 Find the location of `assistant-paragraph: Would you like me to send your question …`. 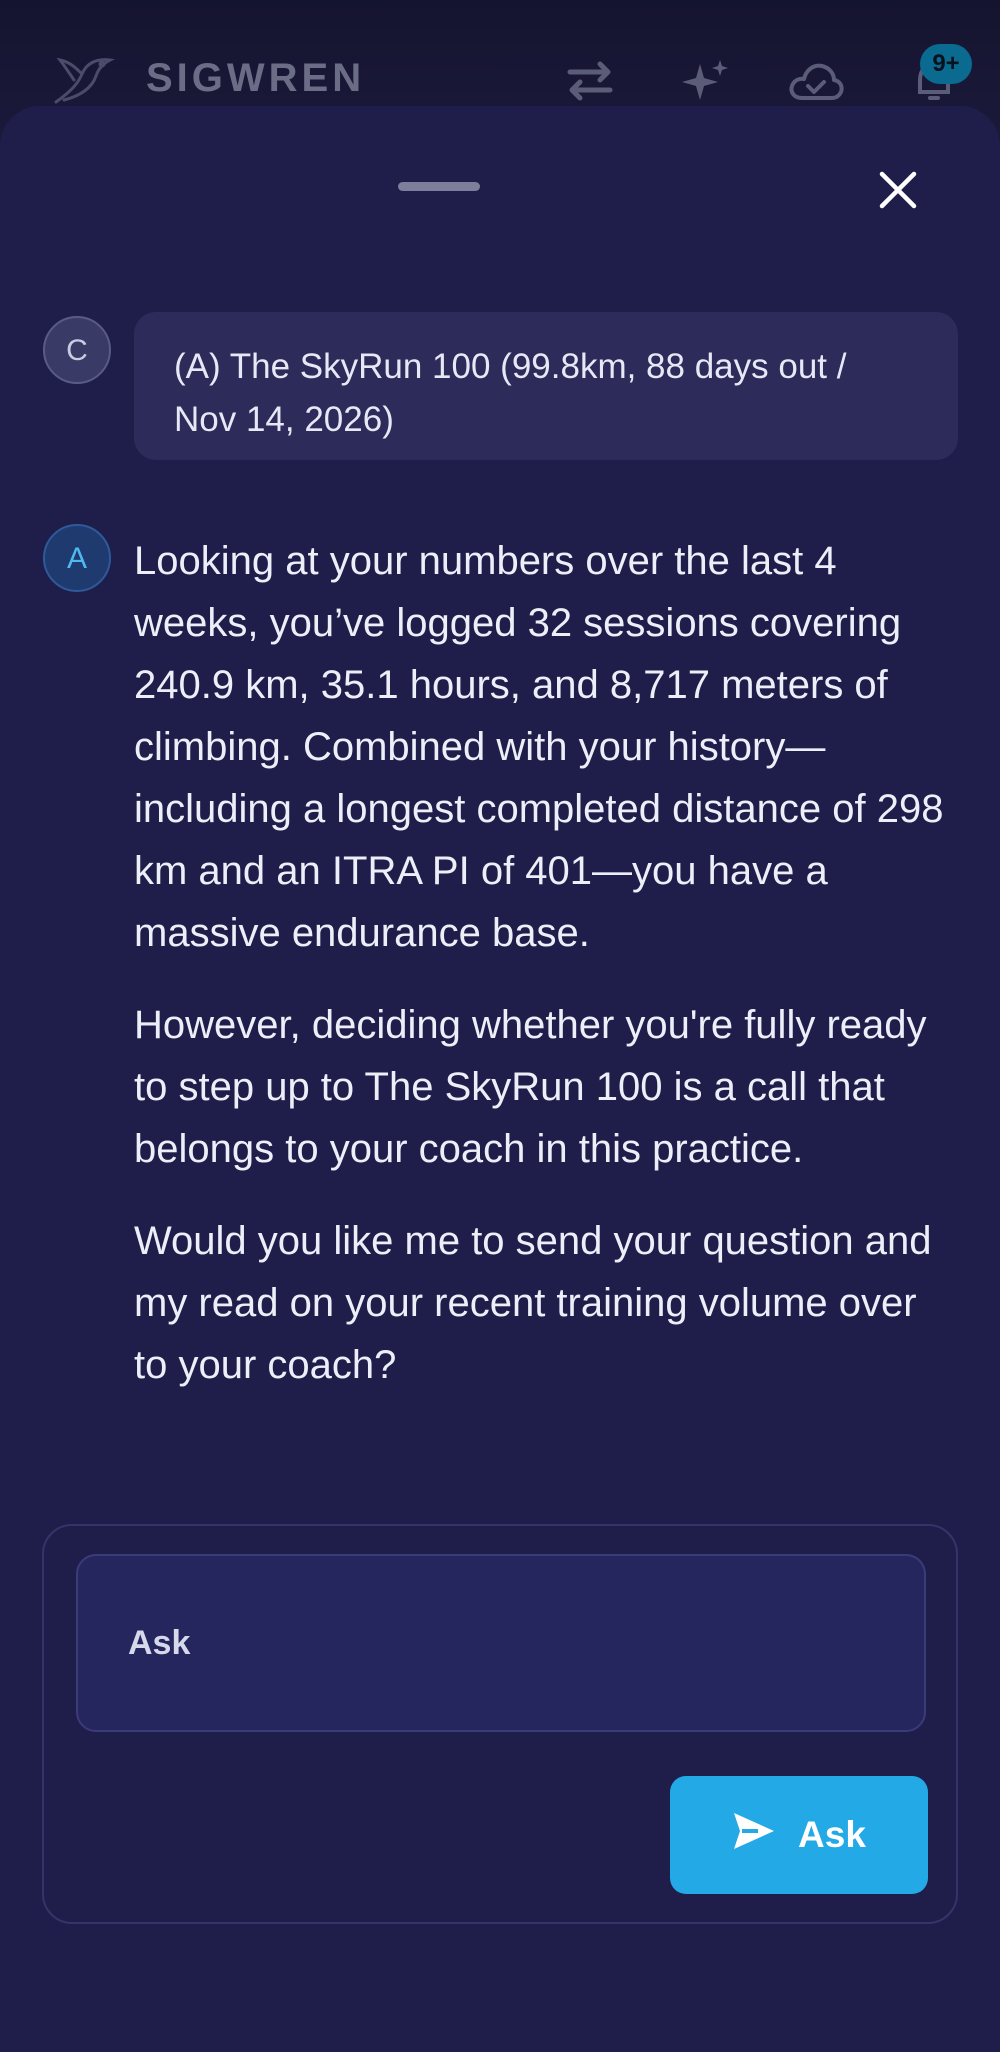

assistant-paragraph: Would you like me to send your question … is located at coordinates (533, 1303).